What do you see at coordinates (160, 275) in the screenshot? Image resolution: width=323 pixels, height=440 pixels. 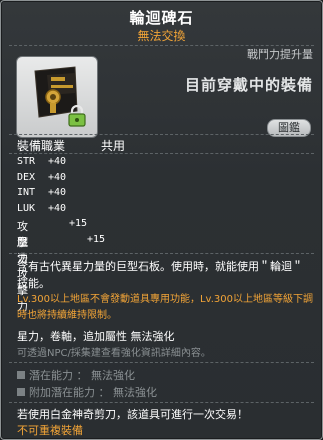 I see `item-description: 含有古代異星力量的巨型石板。使用時，就能使用＂輪迴＂技能。` at bounding box center [160, 275].